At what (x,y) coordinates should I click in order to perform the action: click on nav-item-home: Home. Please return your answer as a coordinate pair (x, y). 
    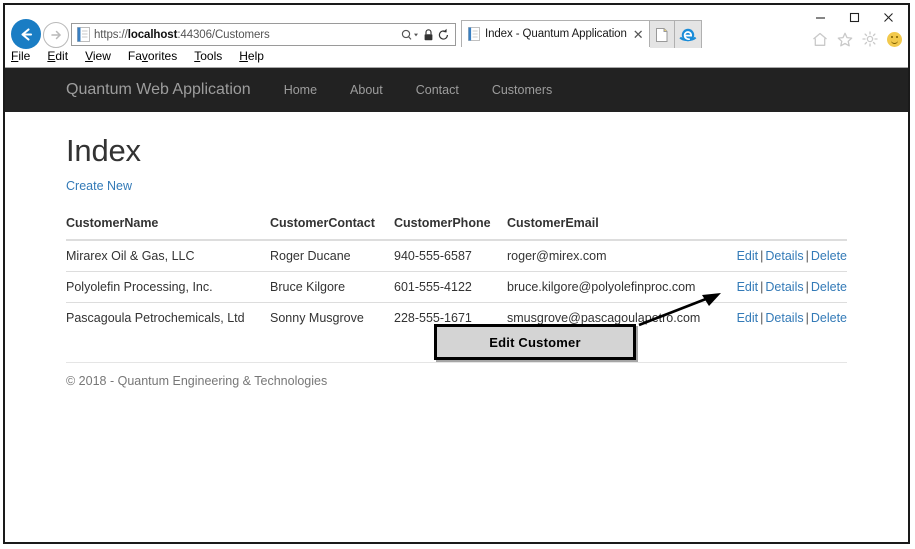
    Looking at the image, I should click on (300, 90).